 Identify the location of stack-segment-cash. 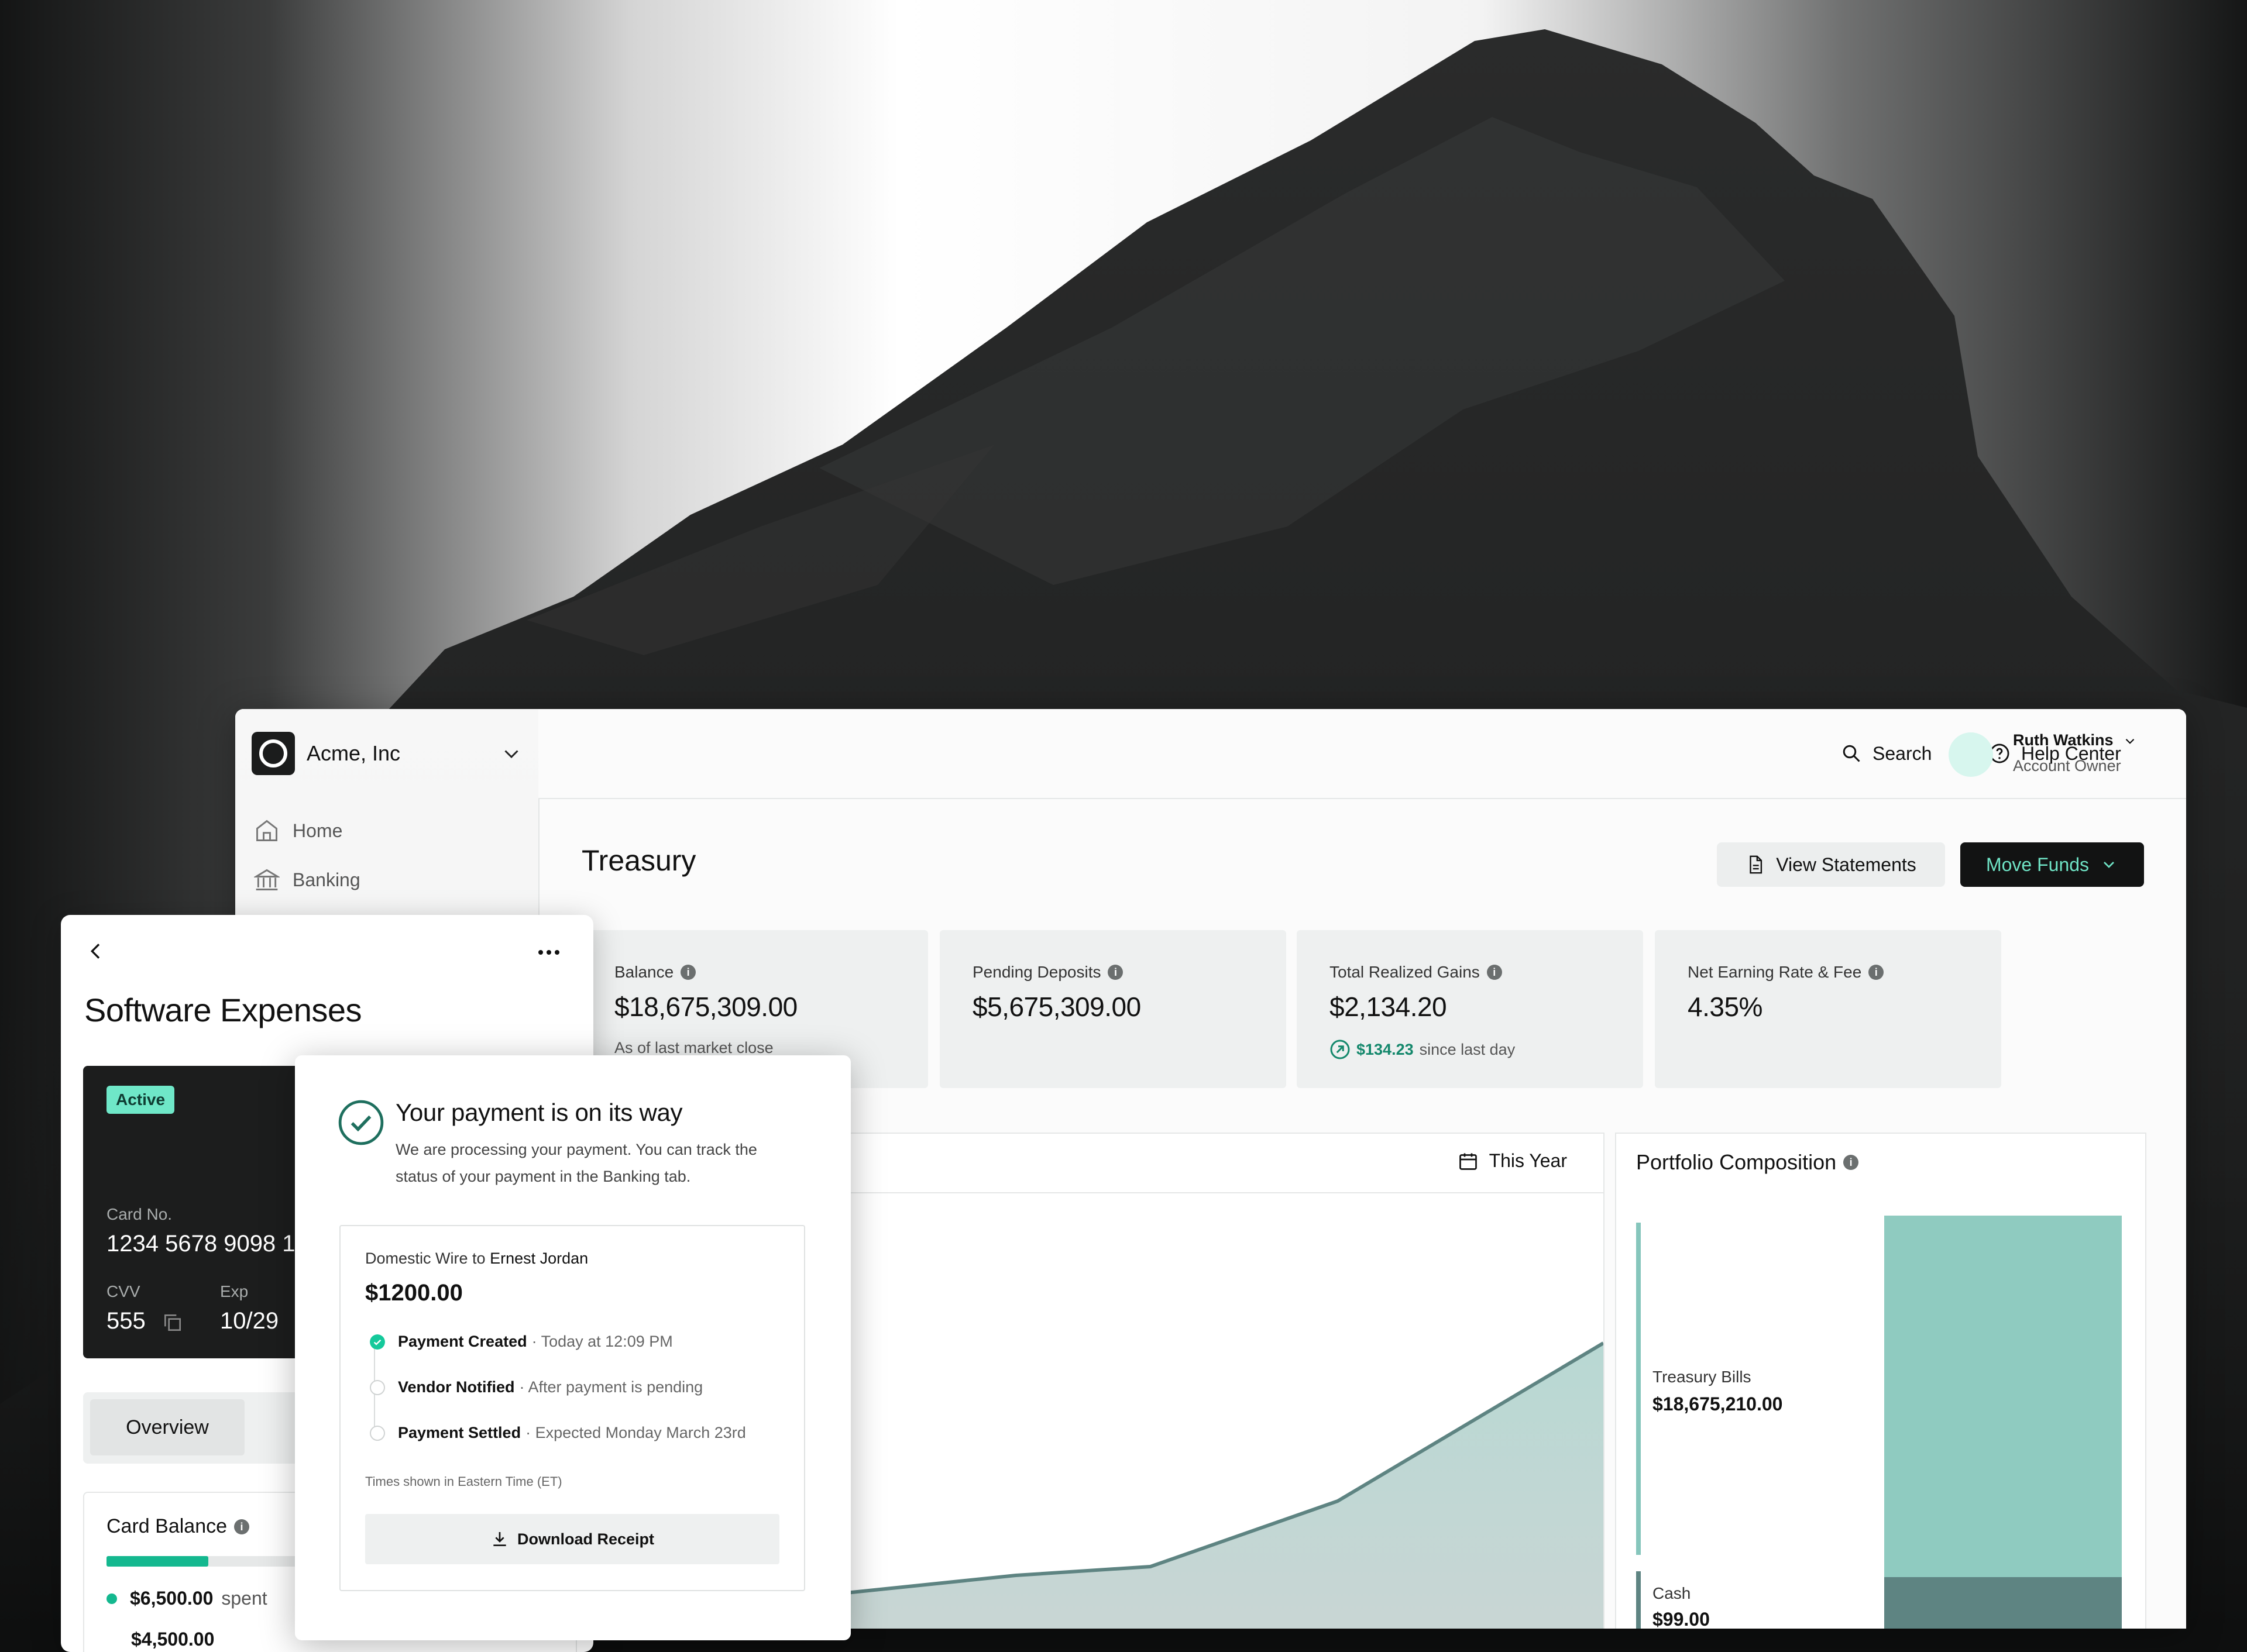
(2003, 1603).